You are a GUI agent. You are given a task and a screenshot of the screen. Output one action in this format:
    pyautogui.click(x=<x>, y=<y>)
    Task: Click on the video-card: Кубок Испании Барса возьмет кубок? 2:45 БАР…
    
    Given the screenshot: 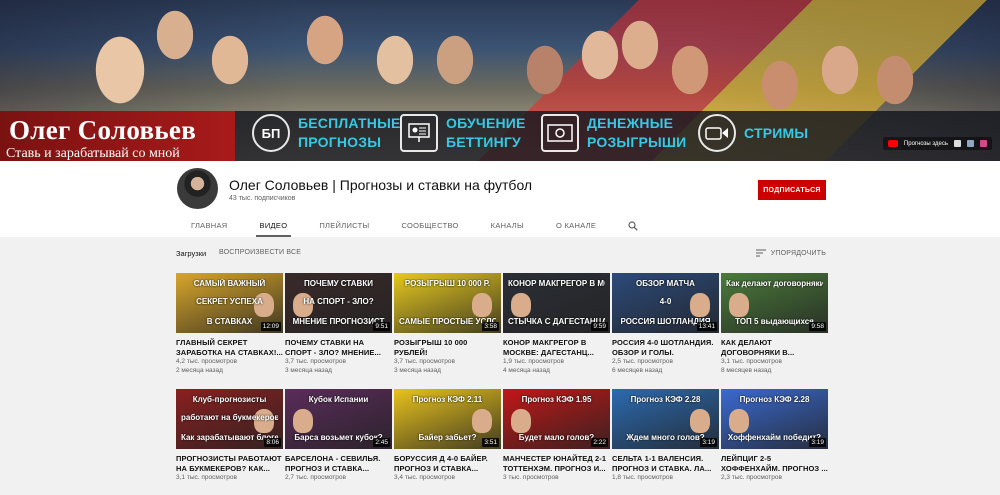 What is the action you would take?
    pyautogui.click(x=338, y=442)
    